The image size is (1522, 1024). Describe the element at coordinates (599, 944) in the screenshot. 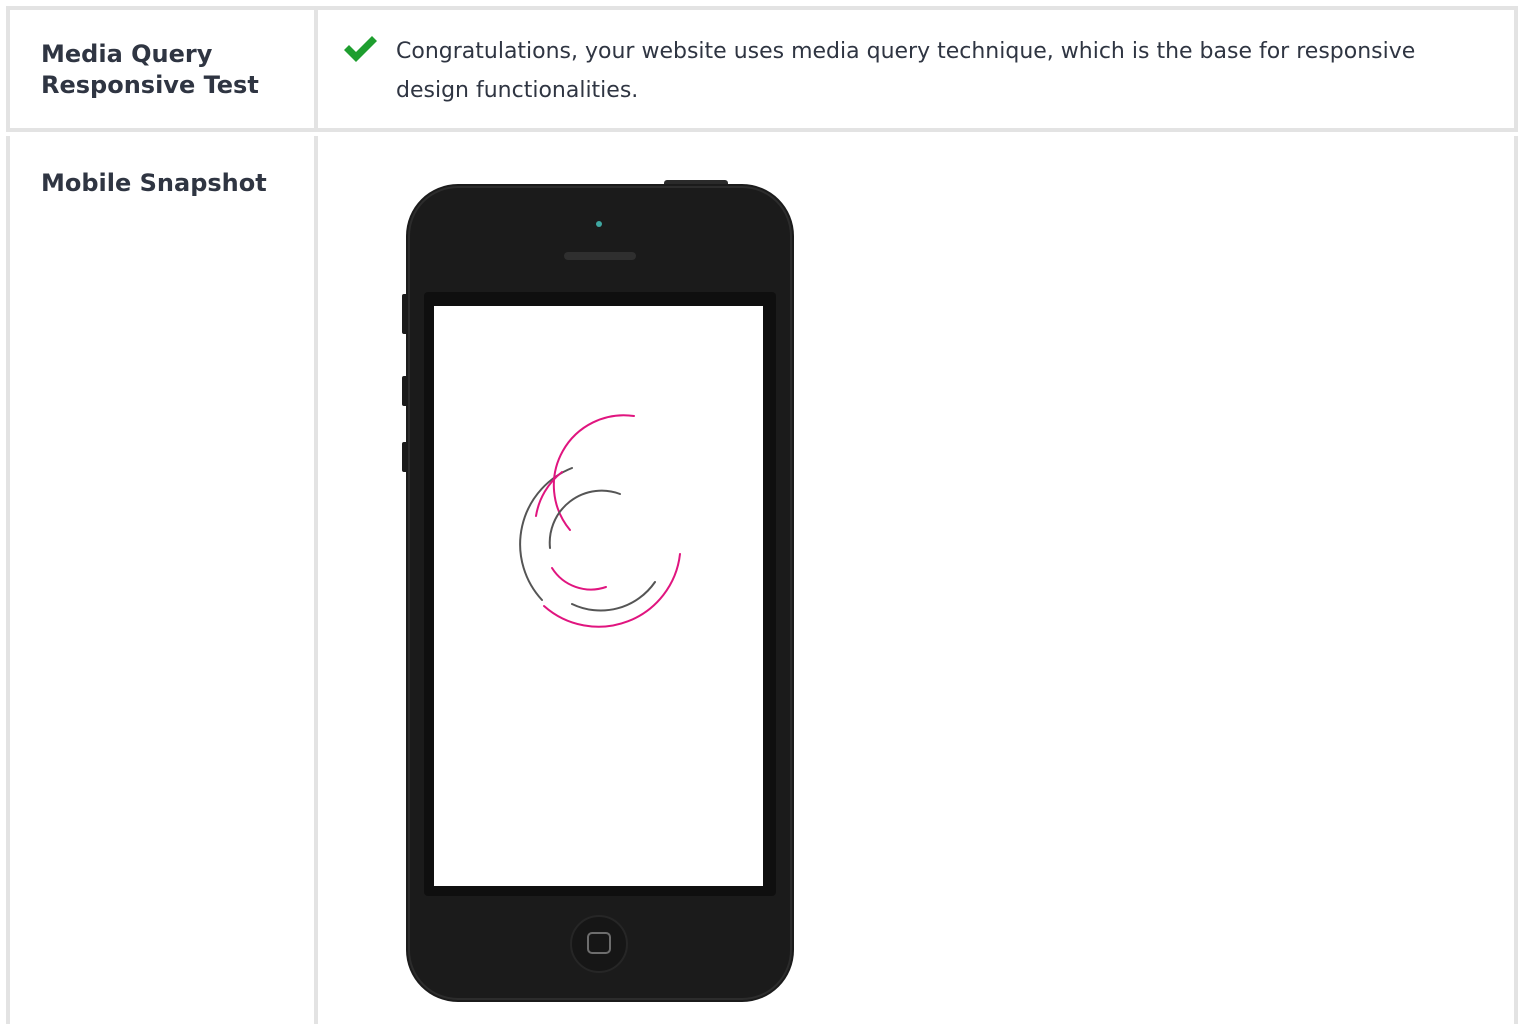

I see `home-button` at that location.